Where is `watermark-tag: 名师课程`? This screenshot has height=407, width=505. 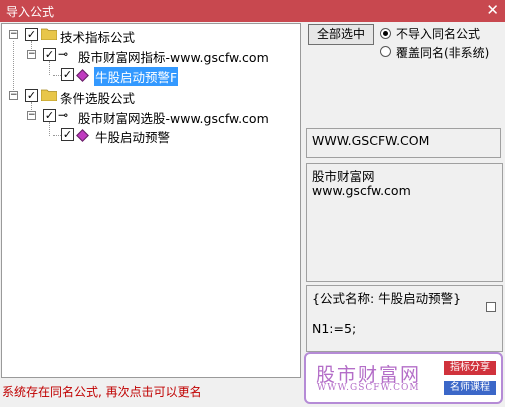
watermark-tag: 名师课程 is located at coordinates (470, 388).